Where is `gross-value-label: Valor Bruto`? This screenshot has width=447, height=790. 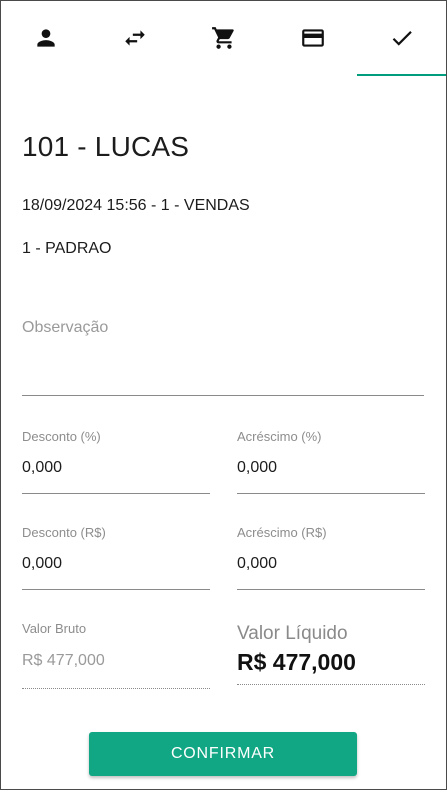
gross-value-label: Valor Bruto is located at coordinates (54, 628).